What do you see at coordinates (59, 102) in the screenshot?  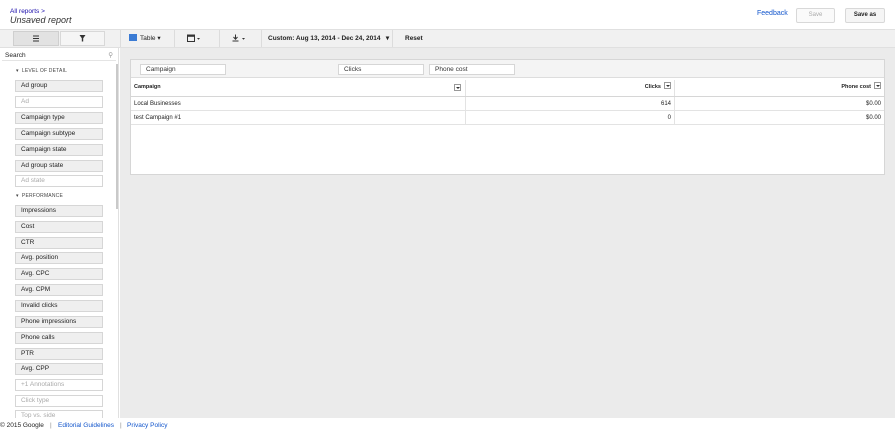 I see `field-chip: Ad` at bounding box center [59, 102].